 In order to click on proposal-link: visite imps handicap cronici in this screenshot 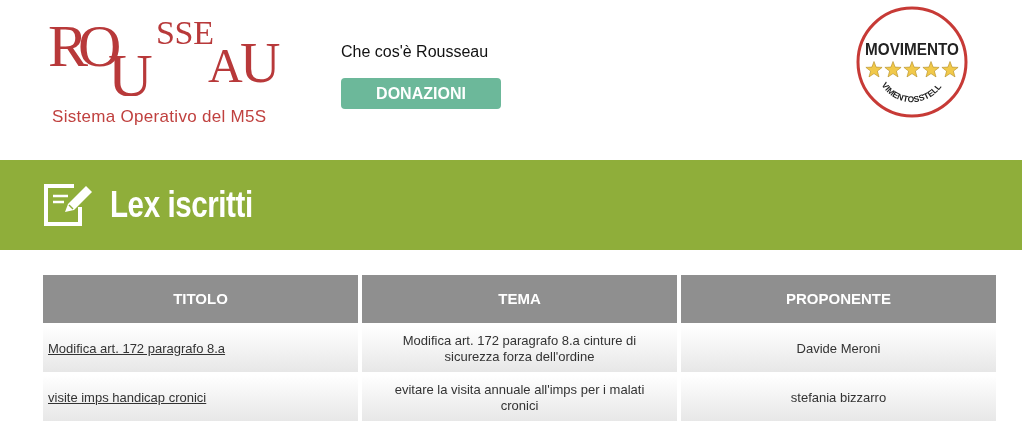, I will do `click(127, 398)`.